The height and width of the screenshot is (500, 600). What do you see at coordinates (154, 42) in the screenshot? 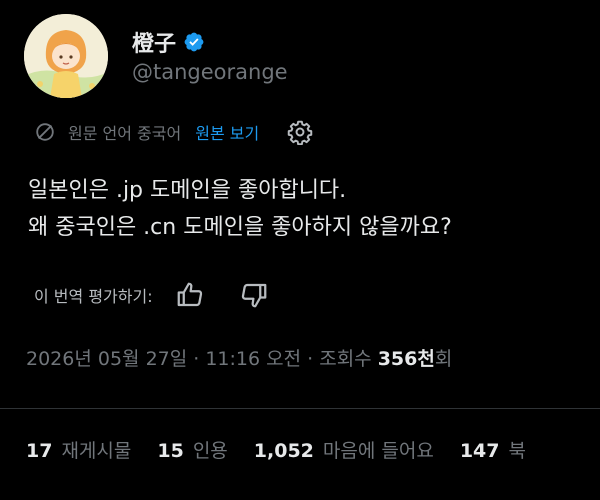
I see `display-name: 橙子` at bounding box center [154, 42].